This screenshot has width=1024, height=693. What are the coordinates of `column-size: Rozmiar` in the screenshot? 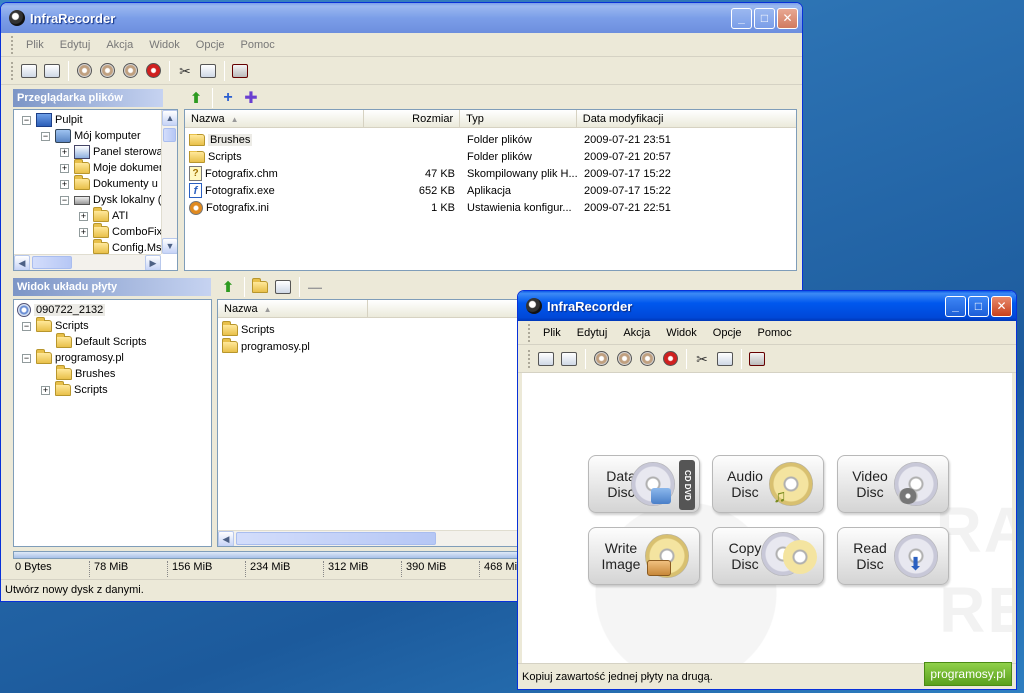 It's located at (412, 119).